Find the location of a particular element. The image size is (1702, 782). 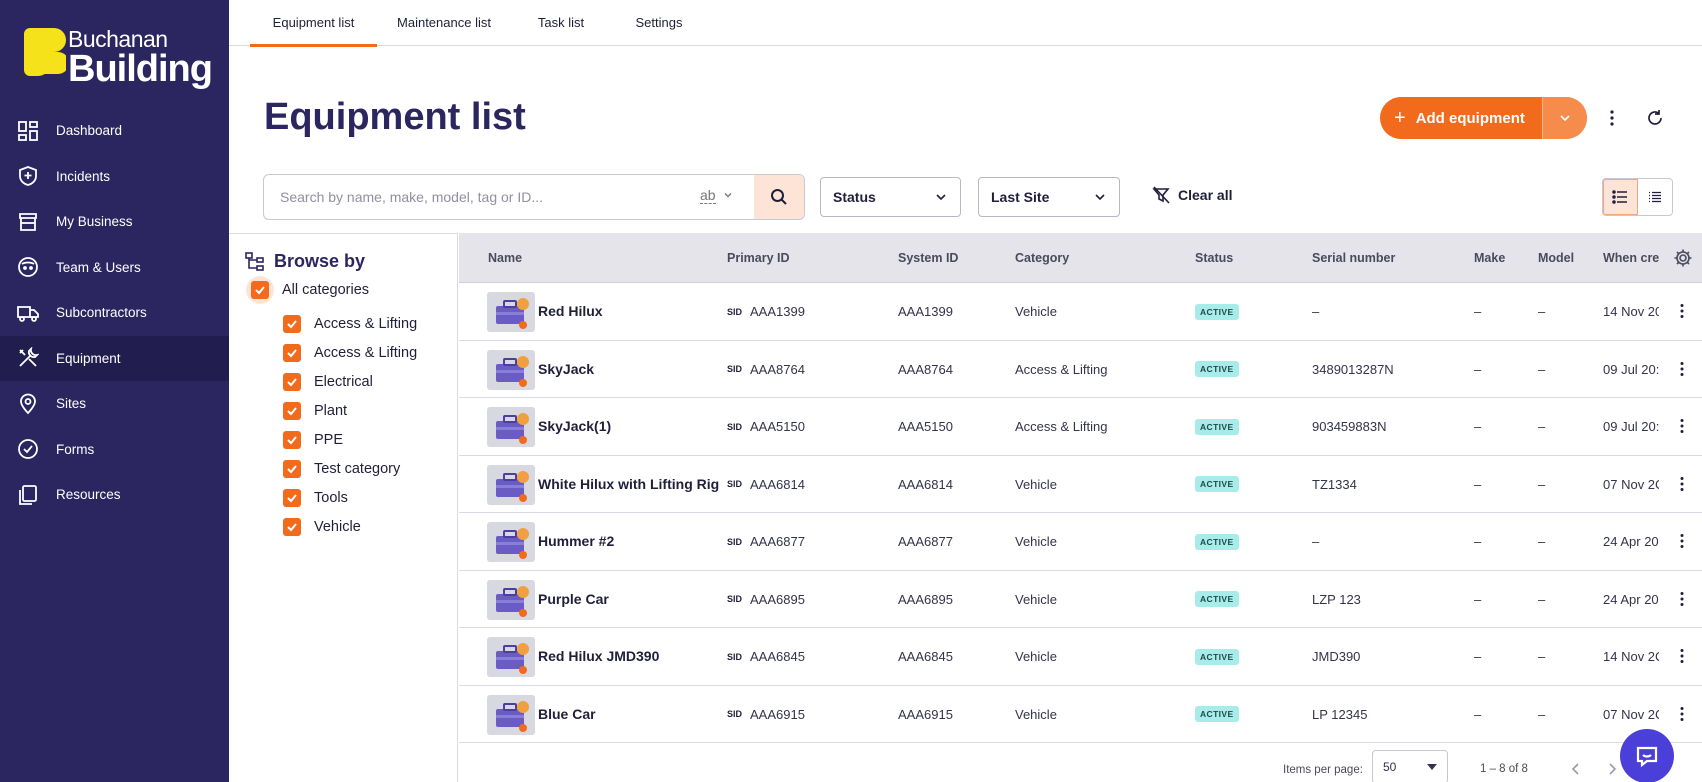

previous-page-button is located at coordinates (1576, 768).